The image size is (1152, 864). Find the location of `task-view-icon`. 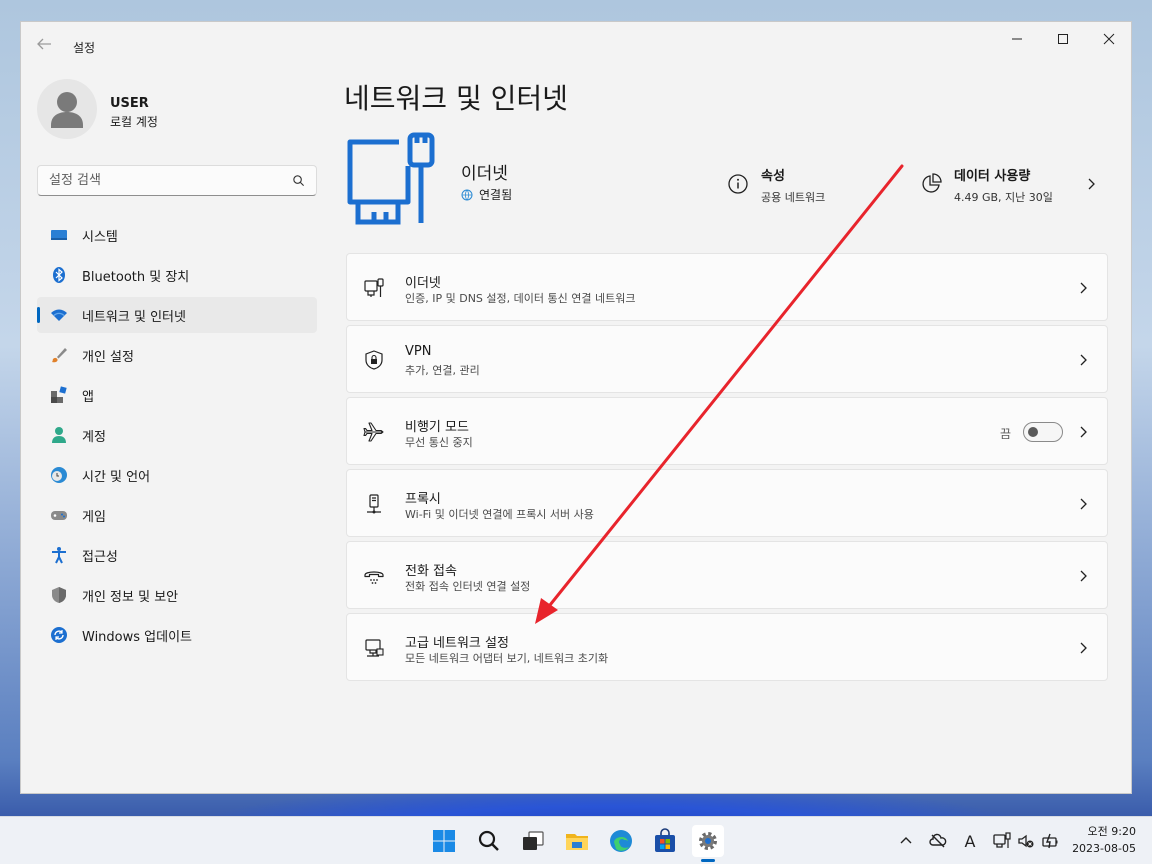

task-view-icon is located at coordinates (533, 840).